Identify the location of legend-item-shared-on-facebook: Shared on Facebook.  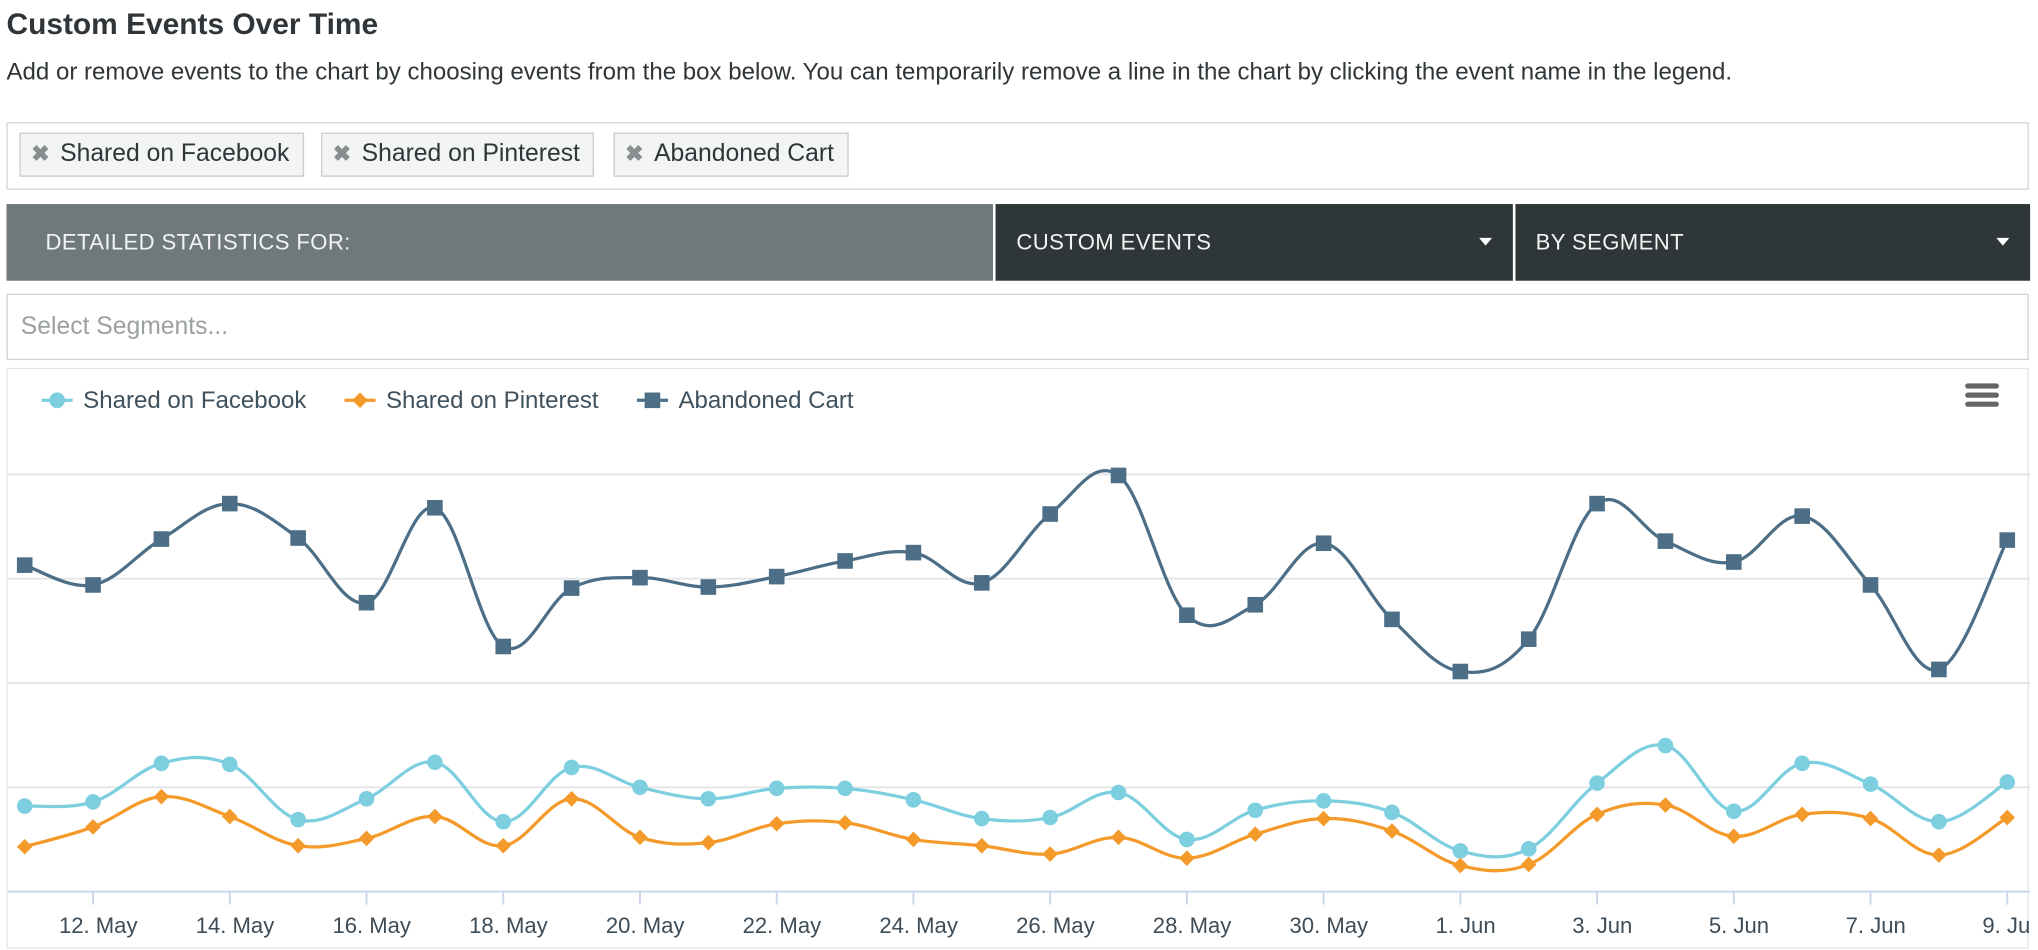
(174, 400).